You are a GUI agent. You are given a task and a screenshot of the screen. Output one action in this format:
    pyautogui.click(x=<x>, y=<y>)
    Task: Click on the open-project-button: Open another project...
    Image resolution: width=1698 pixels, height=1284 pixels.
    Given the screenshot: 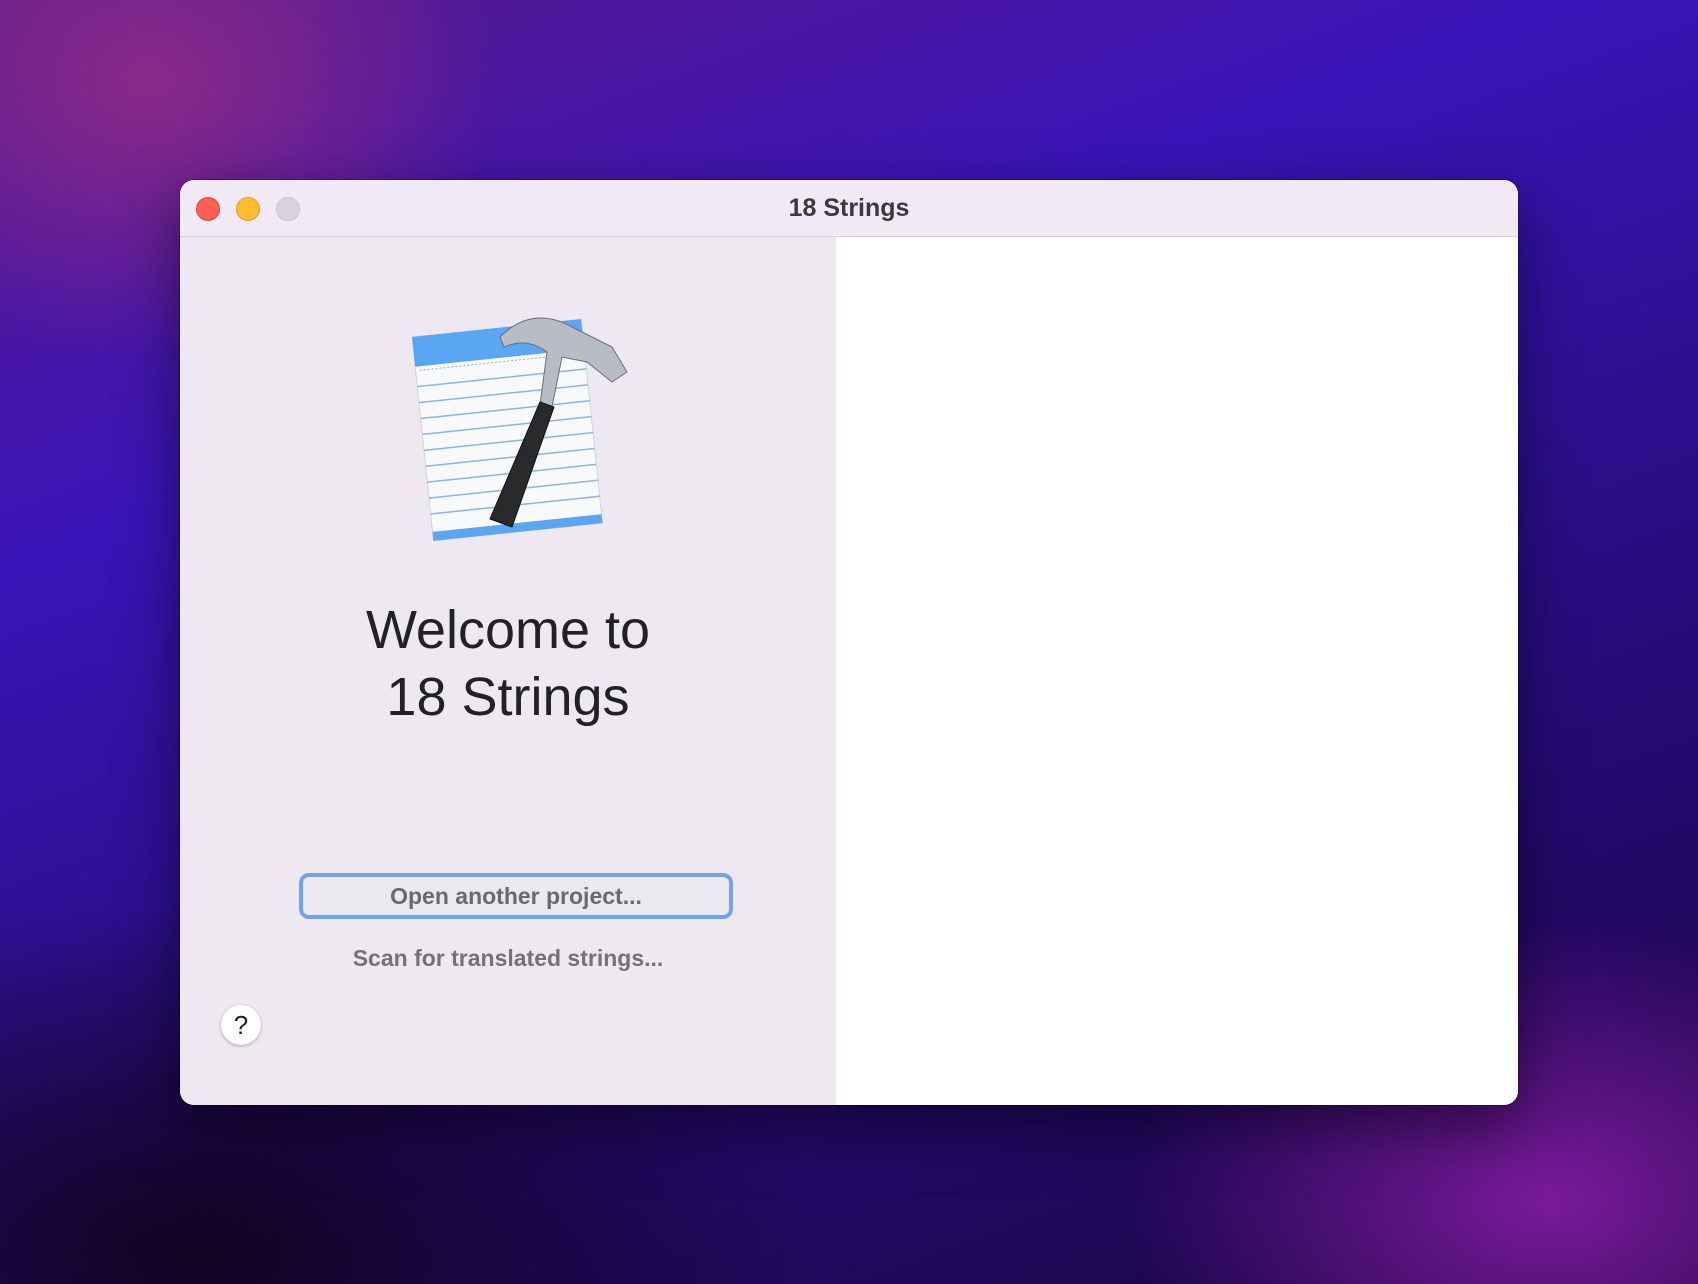 What is the action you would take?
    pyautogui.click(x=516, y=896)
    